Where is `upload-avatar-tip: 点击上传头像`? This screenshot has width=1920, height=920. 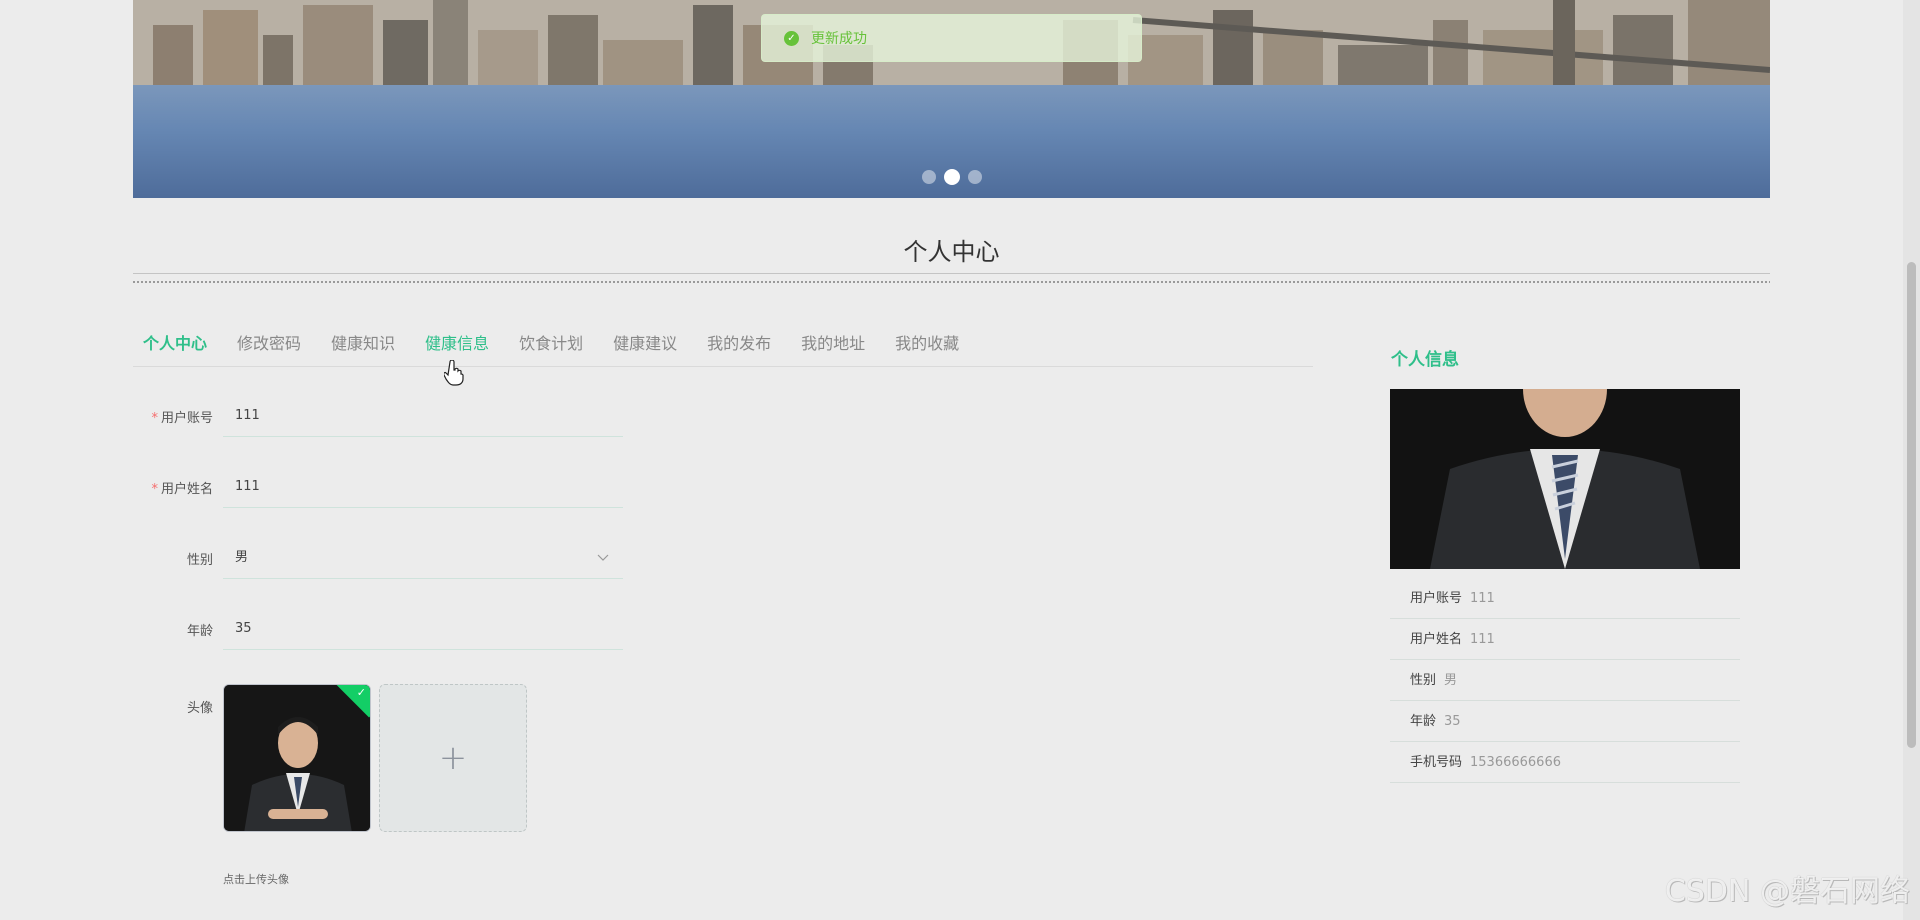
upload-avatar-tip: 点击上传头像 is located at coordinates (256, 879).